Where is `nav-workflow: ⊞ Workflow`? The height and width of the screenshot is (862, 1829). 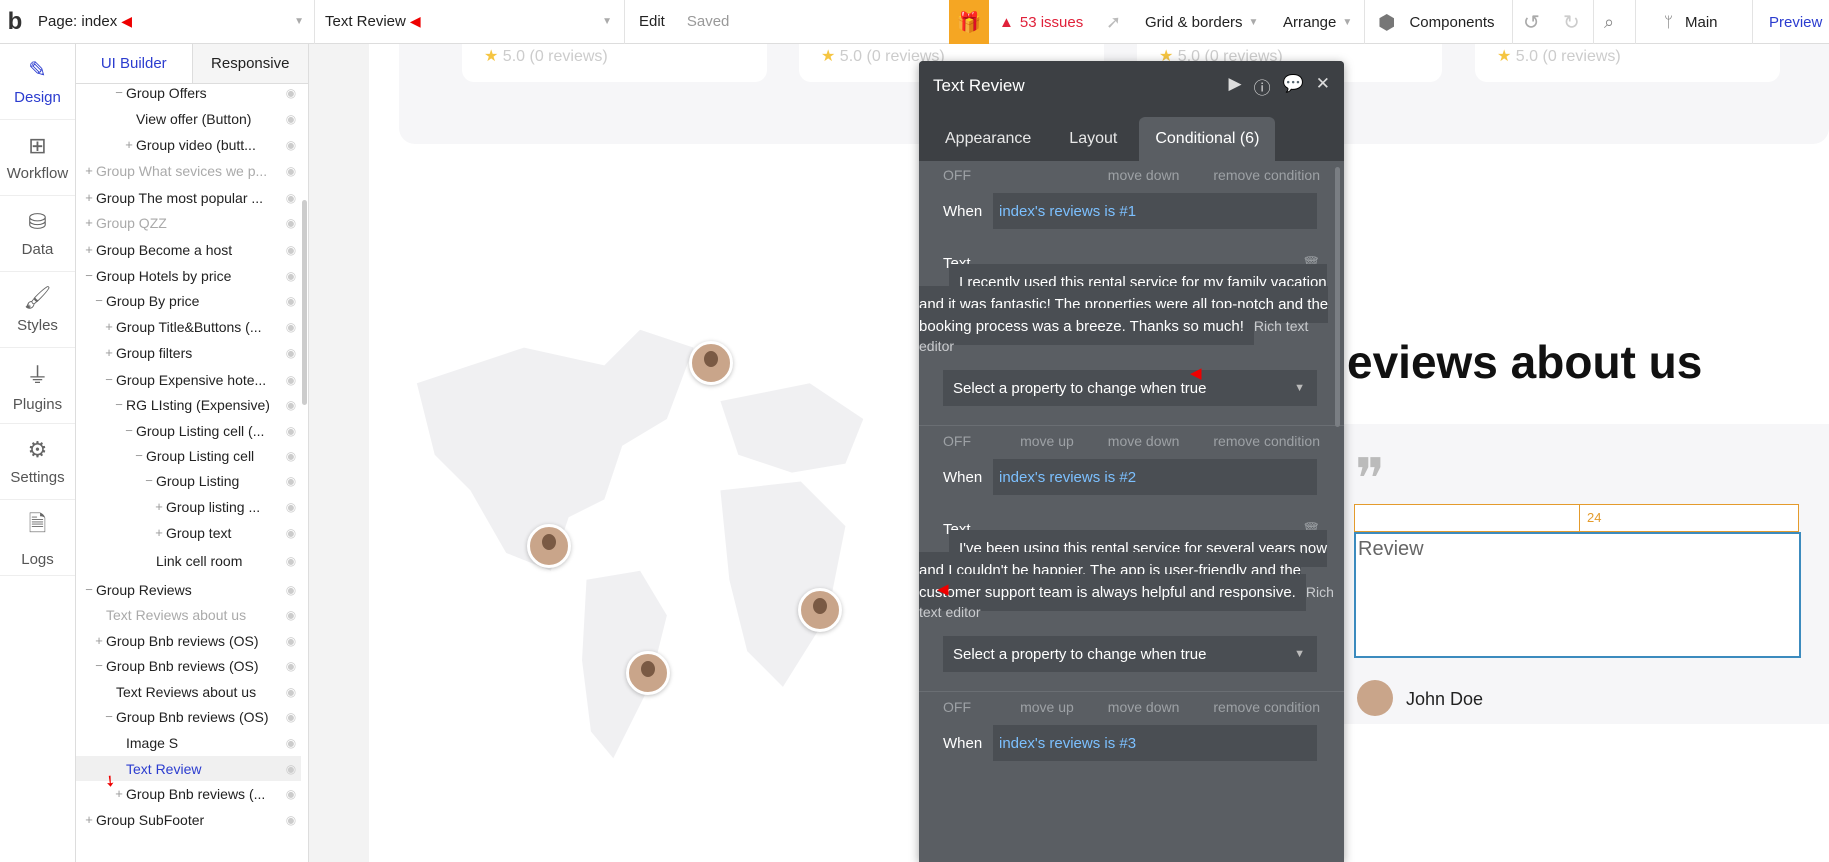
nav-workflow: ⊞ Workflow is located at coordinates (37, 158).